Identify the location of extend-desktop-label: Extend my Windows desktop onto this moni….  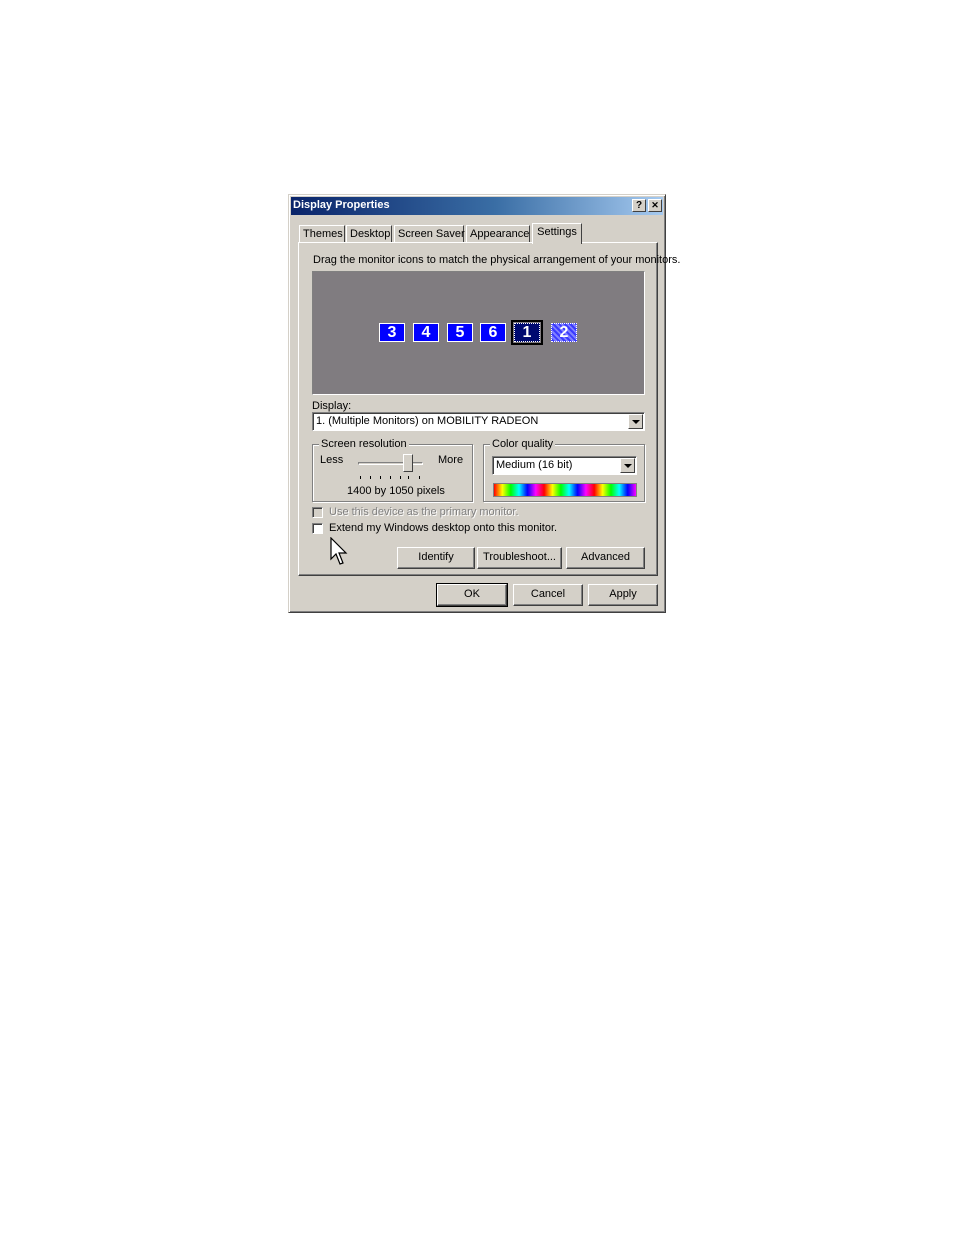
(443, 528).